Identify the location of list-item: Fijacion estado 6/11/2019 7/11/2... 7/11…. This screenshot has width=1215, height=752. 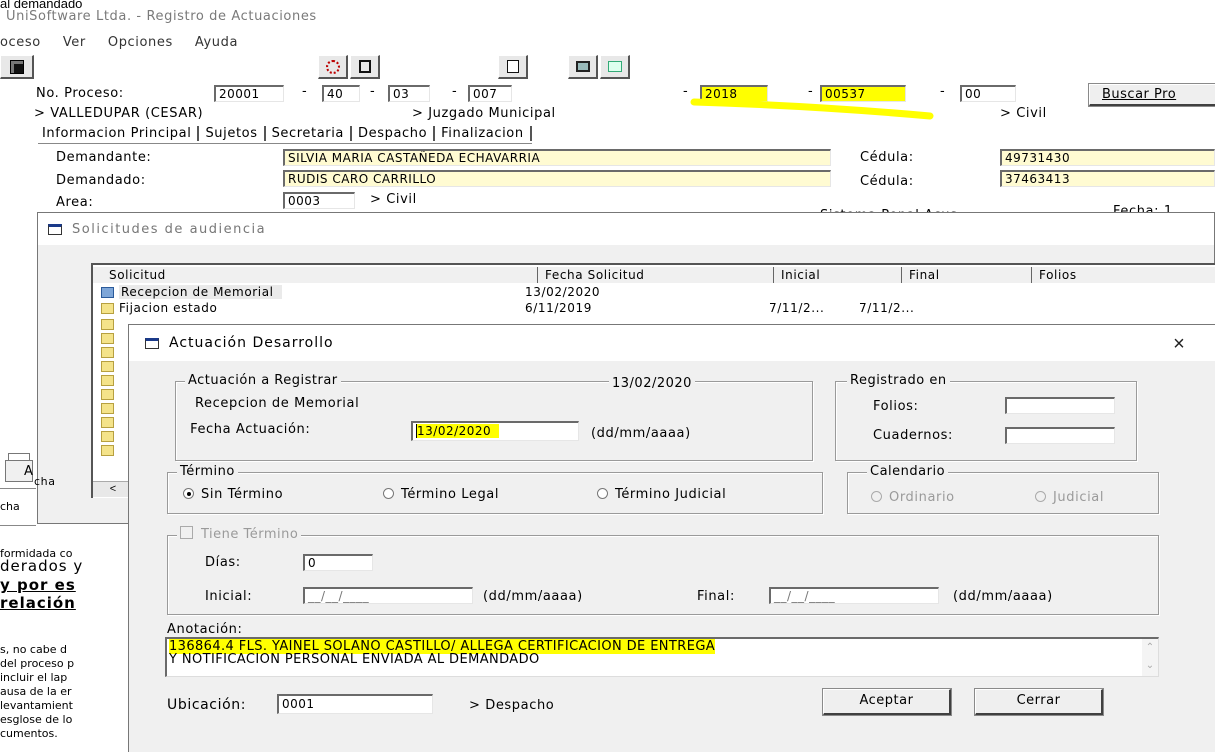
(654, 308).